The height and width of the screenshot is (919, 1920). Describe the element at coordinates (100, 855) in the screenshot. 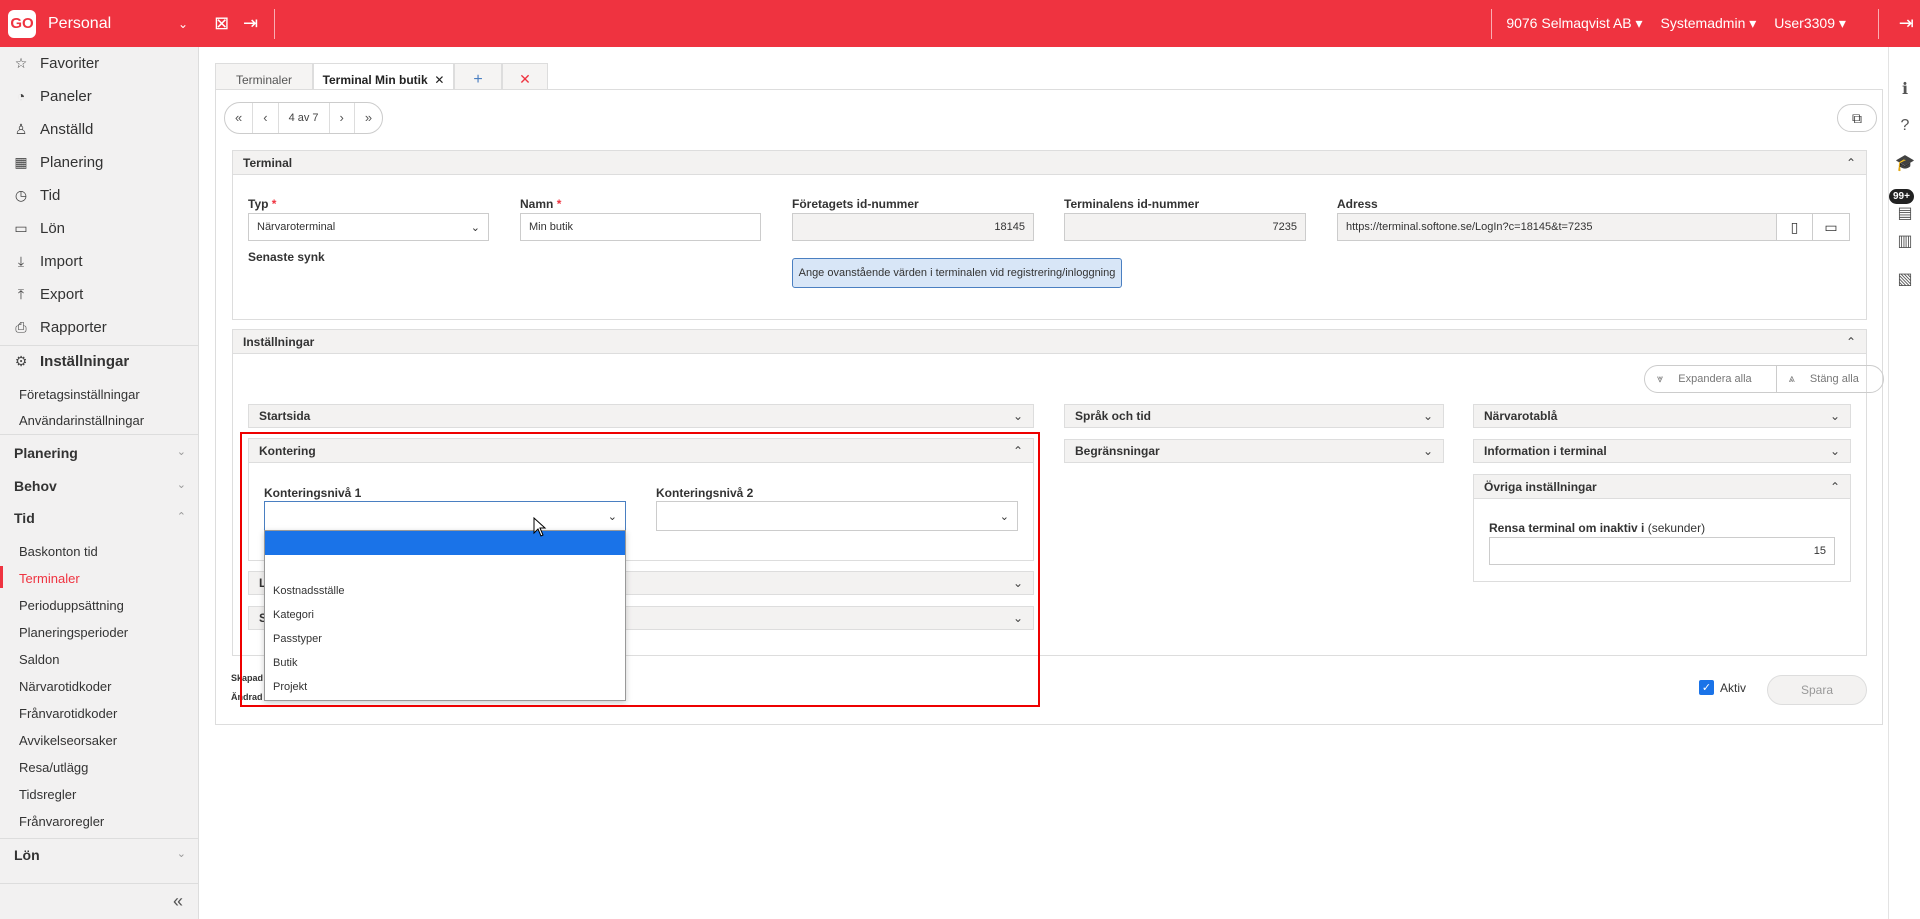

I see `sidebar-group-lon: Lön ⌄` at that location.